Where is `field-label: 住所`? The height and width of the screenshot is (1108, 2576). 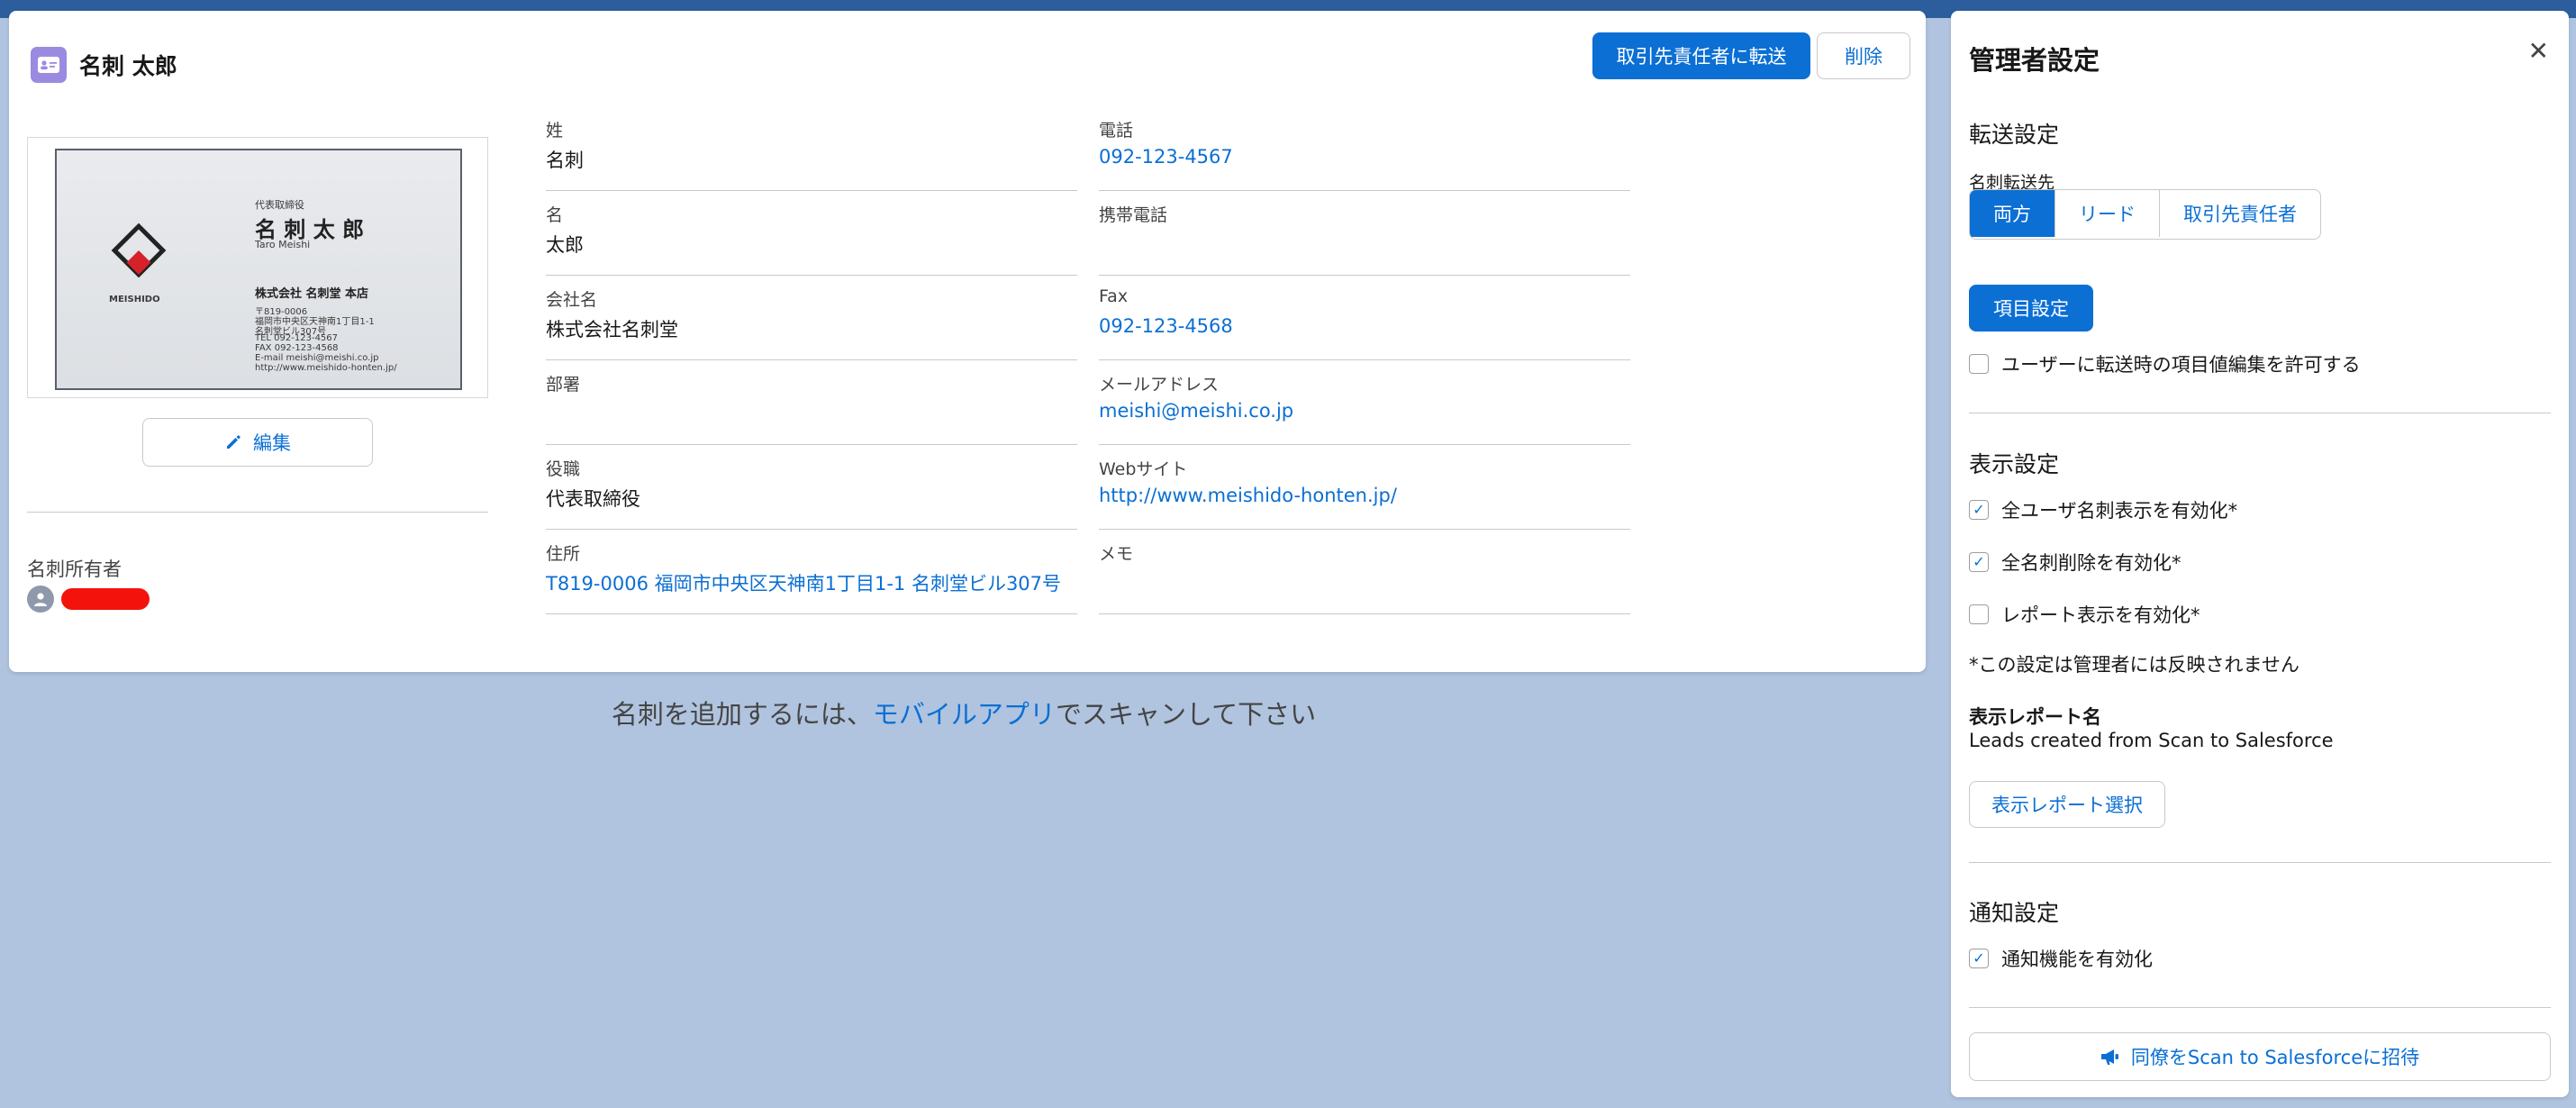
field-label: 住所 is located at coordinates (563, 554).